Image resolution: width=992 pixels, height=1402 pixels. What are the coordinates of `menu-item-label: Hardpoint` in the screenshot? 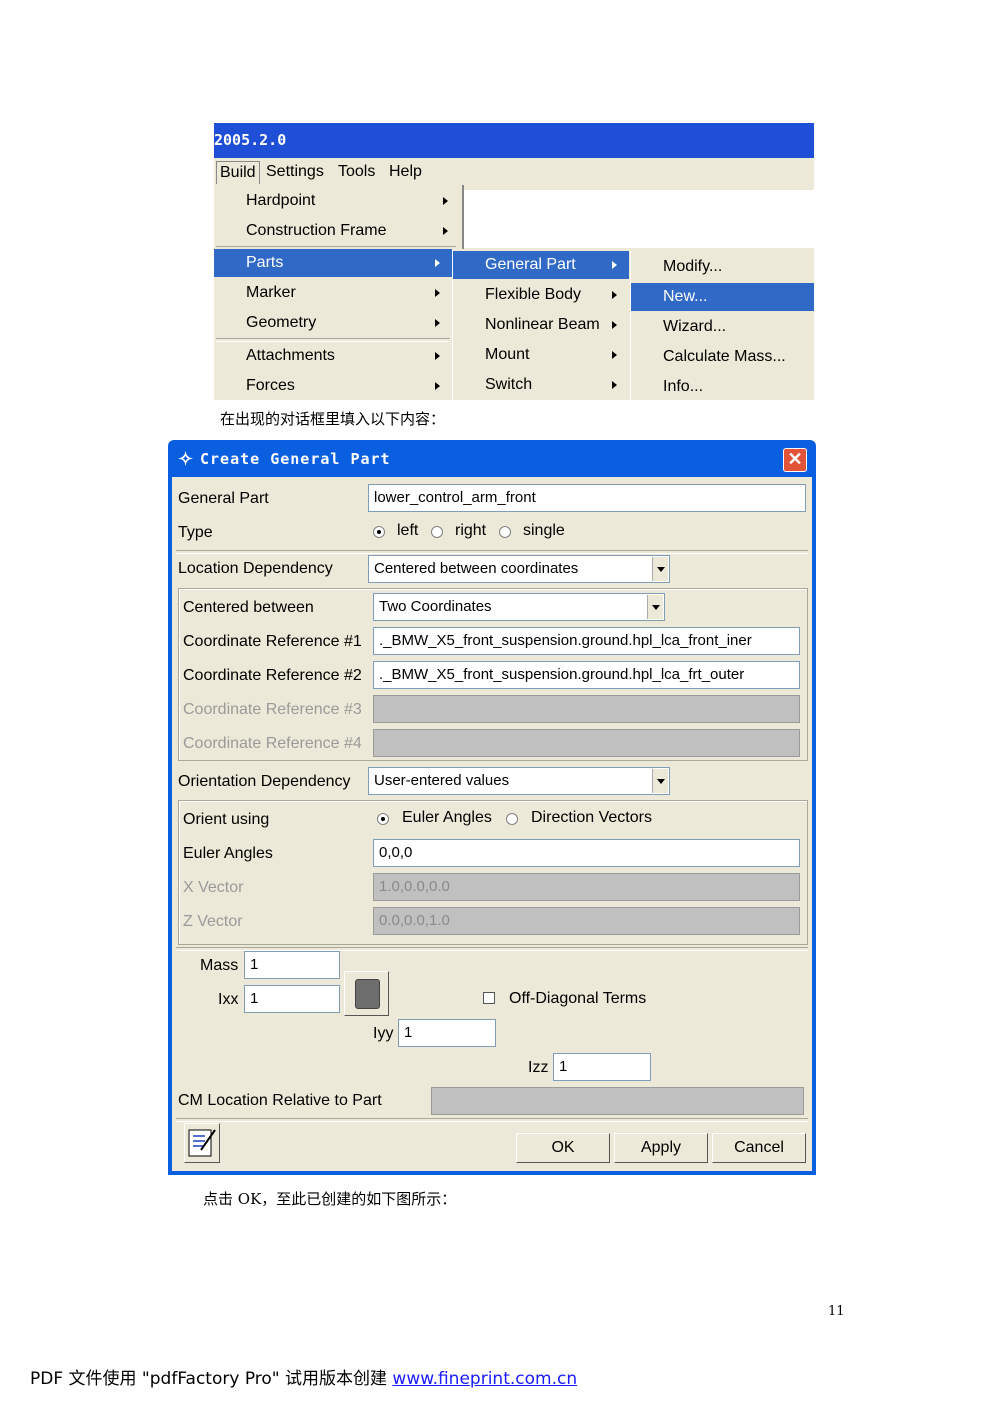 It's located at (281, 200).